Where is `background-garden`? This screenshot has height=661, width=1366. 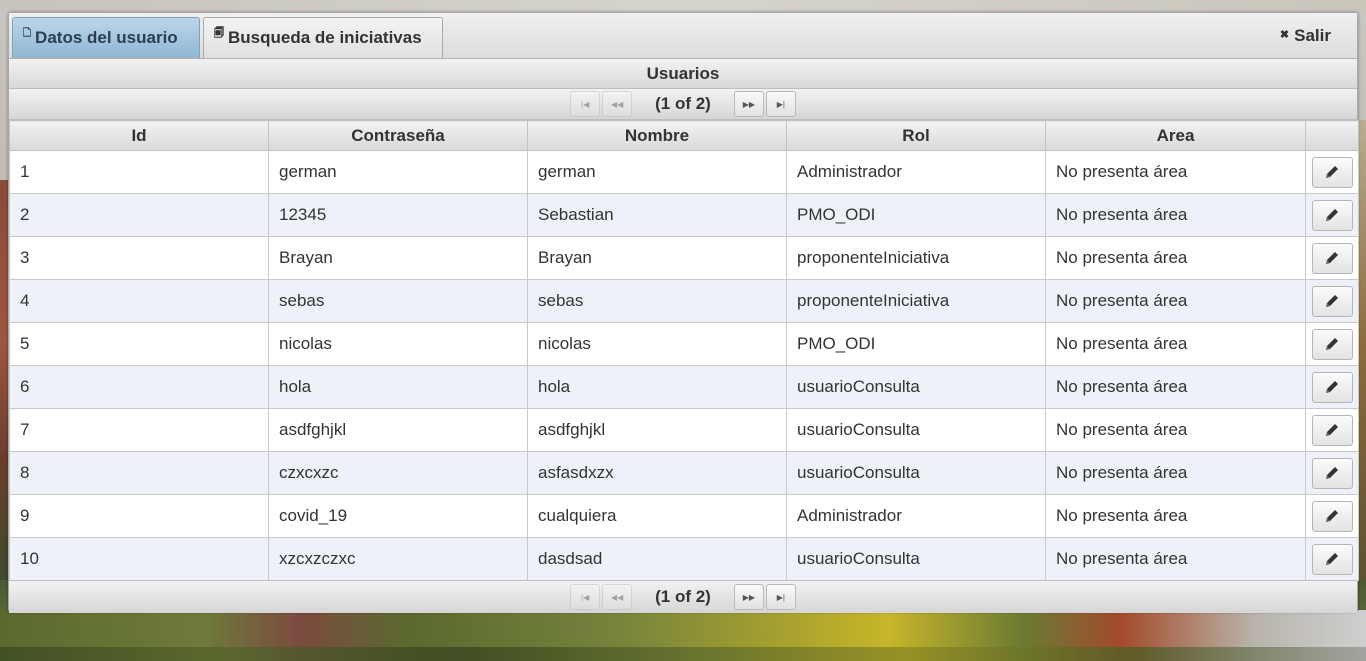
background-garden is located at coordinates (683, 635).